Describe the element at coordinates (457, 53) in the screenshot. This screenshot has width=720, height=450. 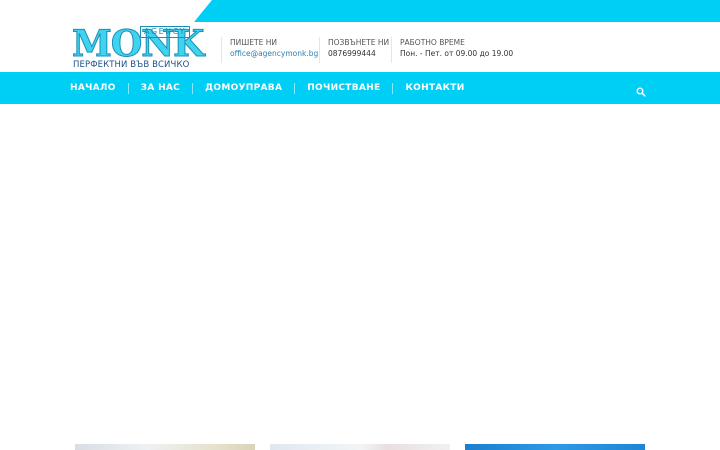
I see `working-hours-value: Пон. - Пет. от 09.00 до 19.00` at that location.